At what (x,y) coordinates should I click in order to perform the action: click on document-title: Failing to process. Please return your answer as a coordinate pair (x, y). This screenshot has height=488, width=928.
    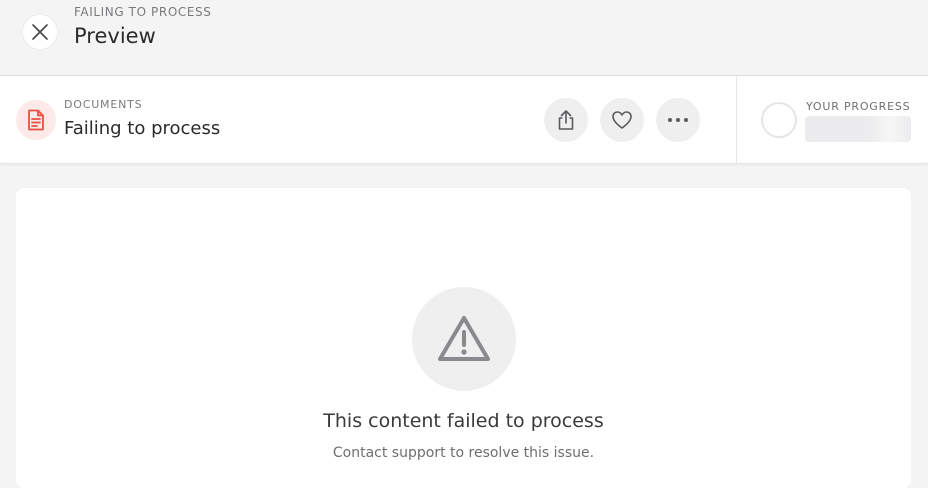
    Looking at the image, I should click on (142, 128).